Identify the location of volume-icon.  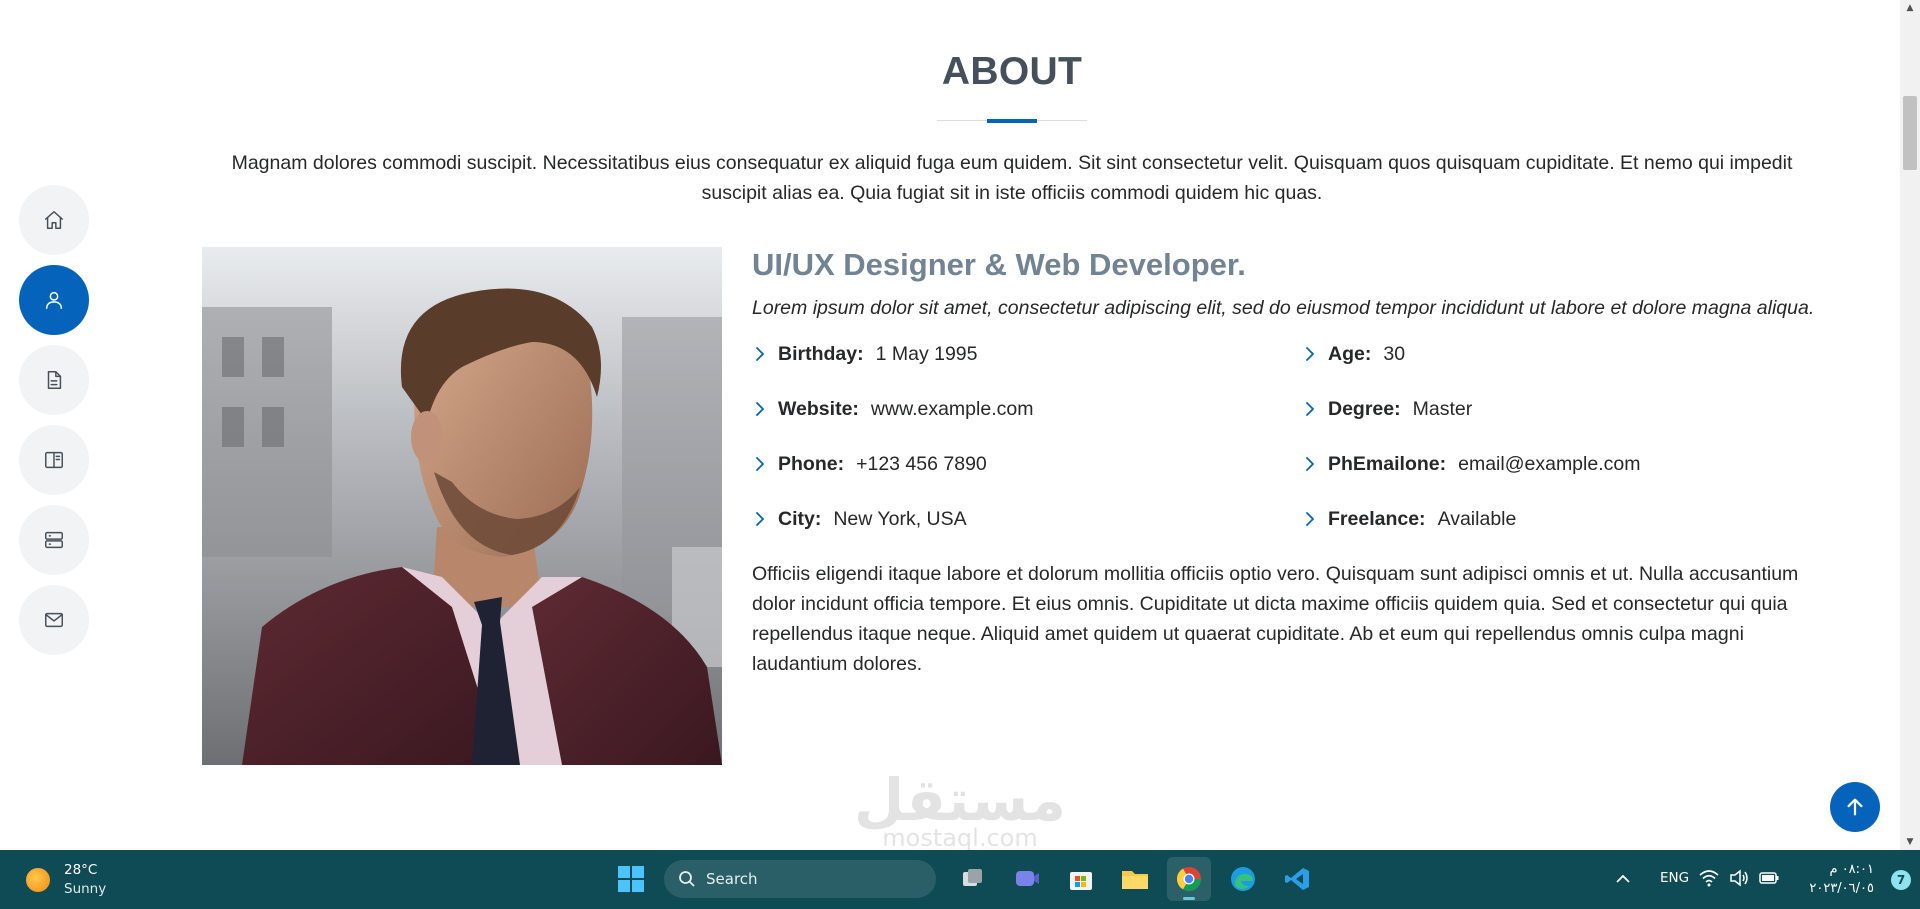
(1739, 878).